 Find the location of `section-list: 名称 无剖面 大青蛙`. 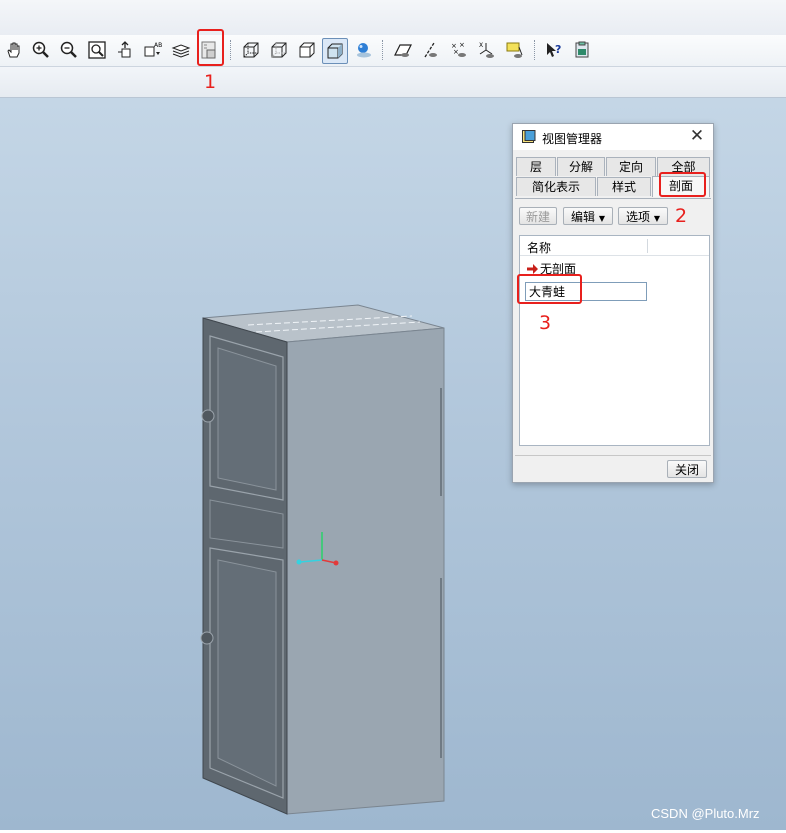

section-list: 名称 无剖面 大青蛙 is located at coordinates (614, 340).